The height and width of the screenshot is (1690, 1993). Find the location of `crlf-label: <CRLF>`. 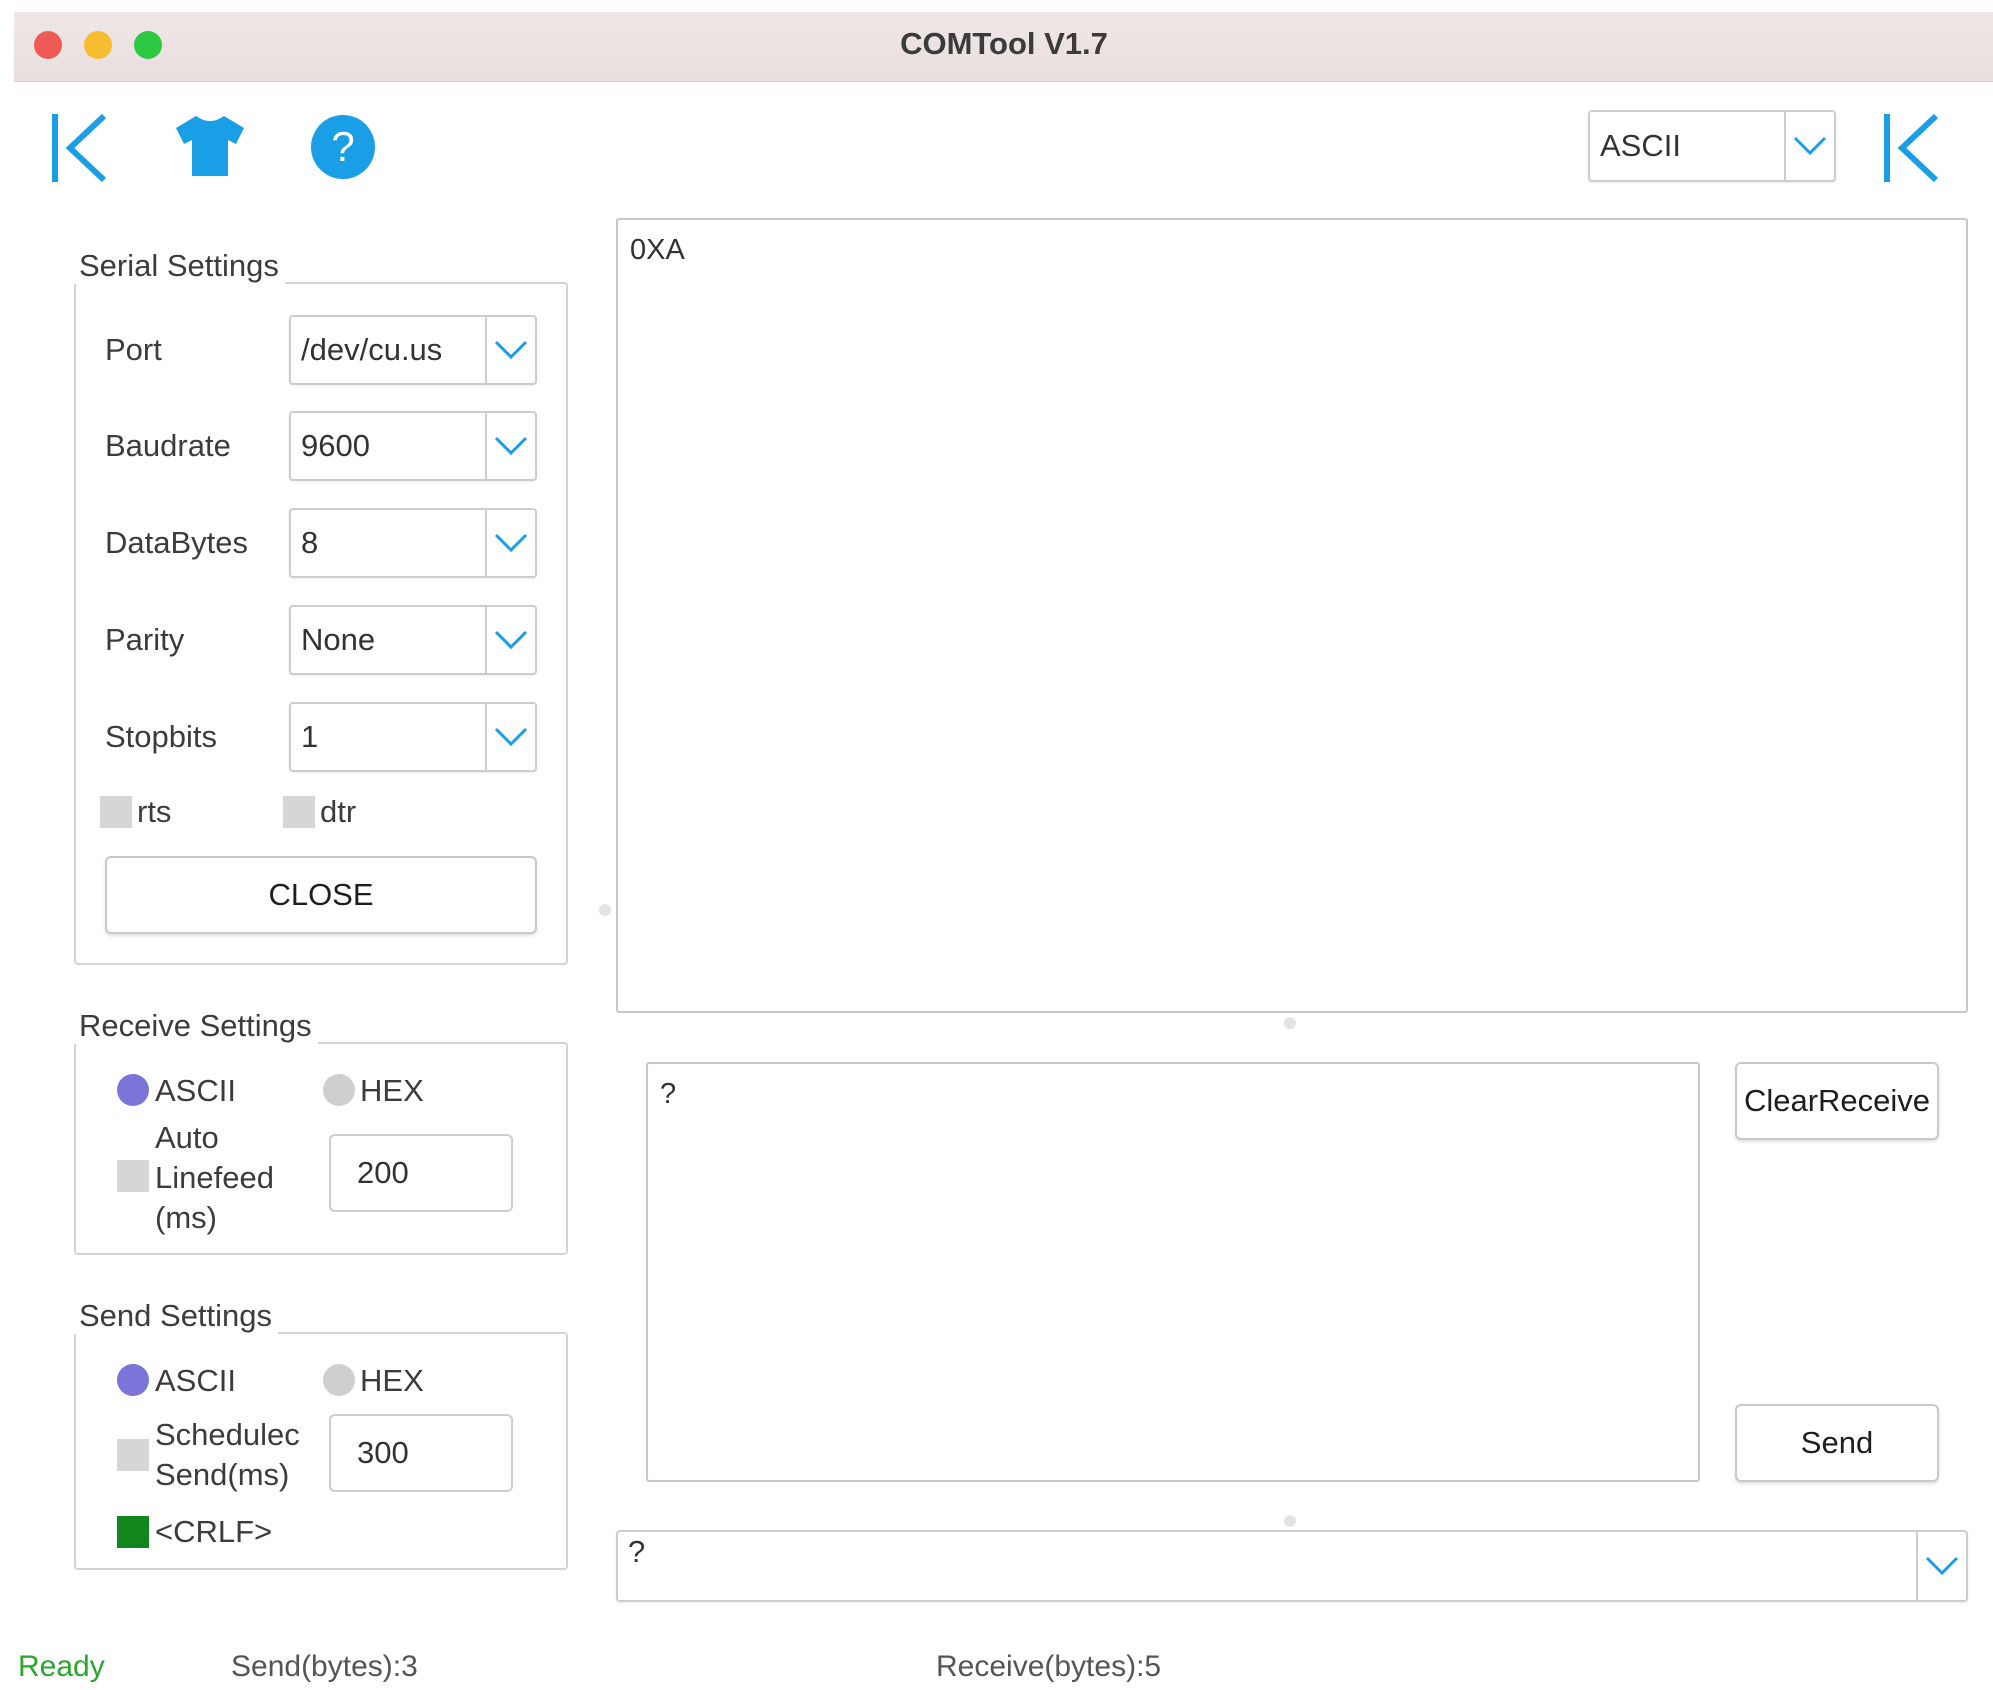

crlf-label: <CRLF> is located at coordinates (214, 1531).